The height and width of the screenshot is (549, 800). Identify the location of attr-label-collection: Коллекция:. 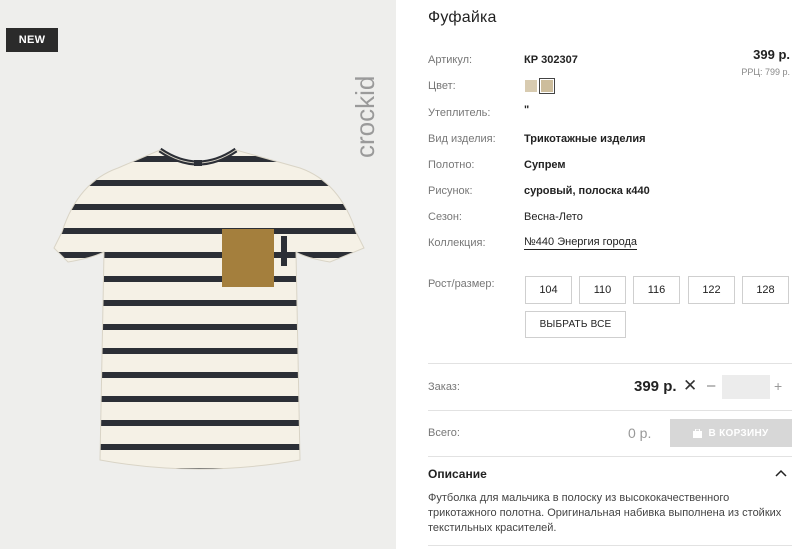
(457, 243).